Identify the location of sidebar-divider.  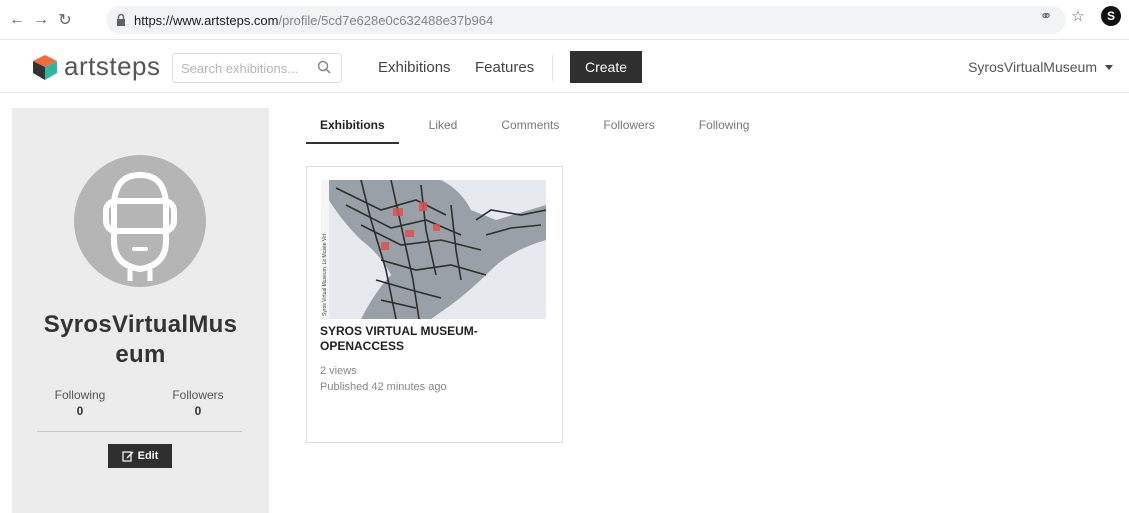
(139, 431).